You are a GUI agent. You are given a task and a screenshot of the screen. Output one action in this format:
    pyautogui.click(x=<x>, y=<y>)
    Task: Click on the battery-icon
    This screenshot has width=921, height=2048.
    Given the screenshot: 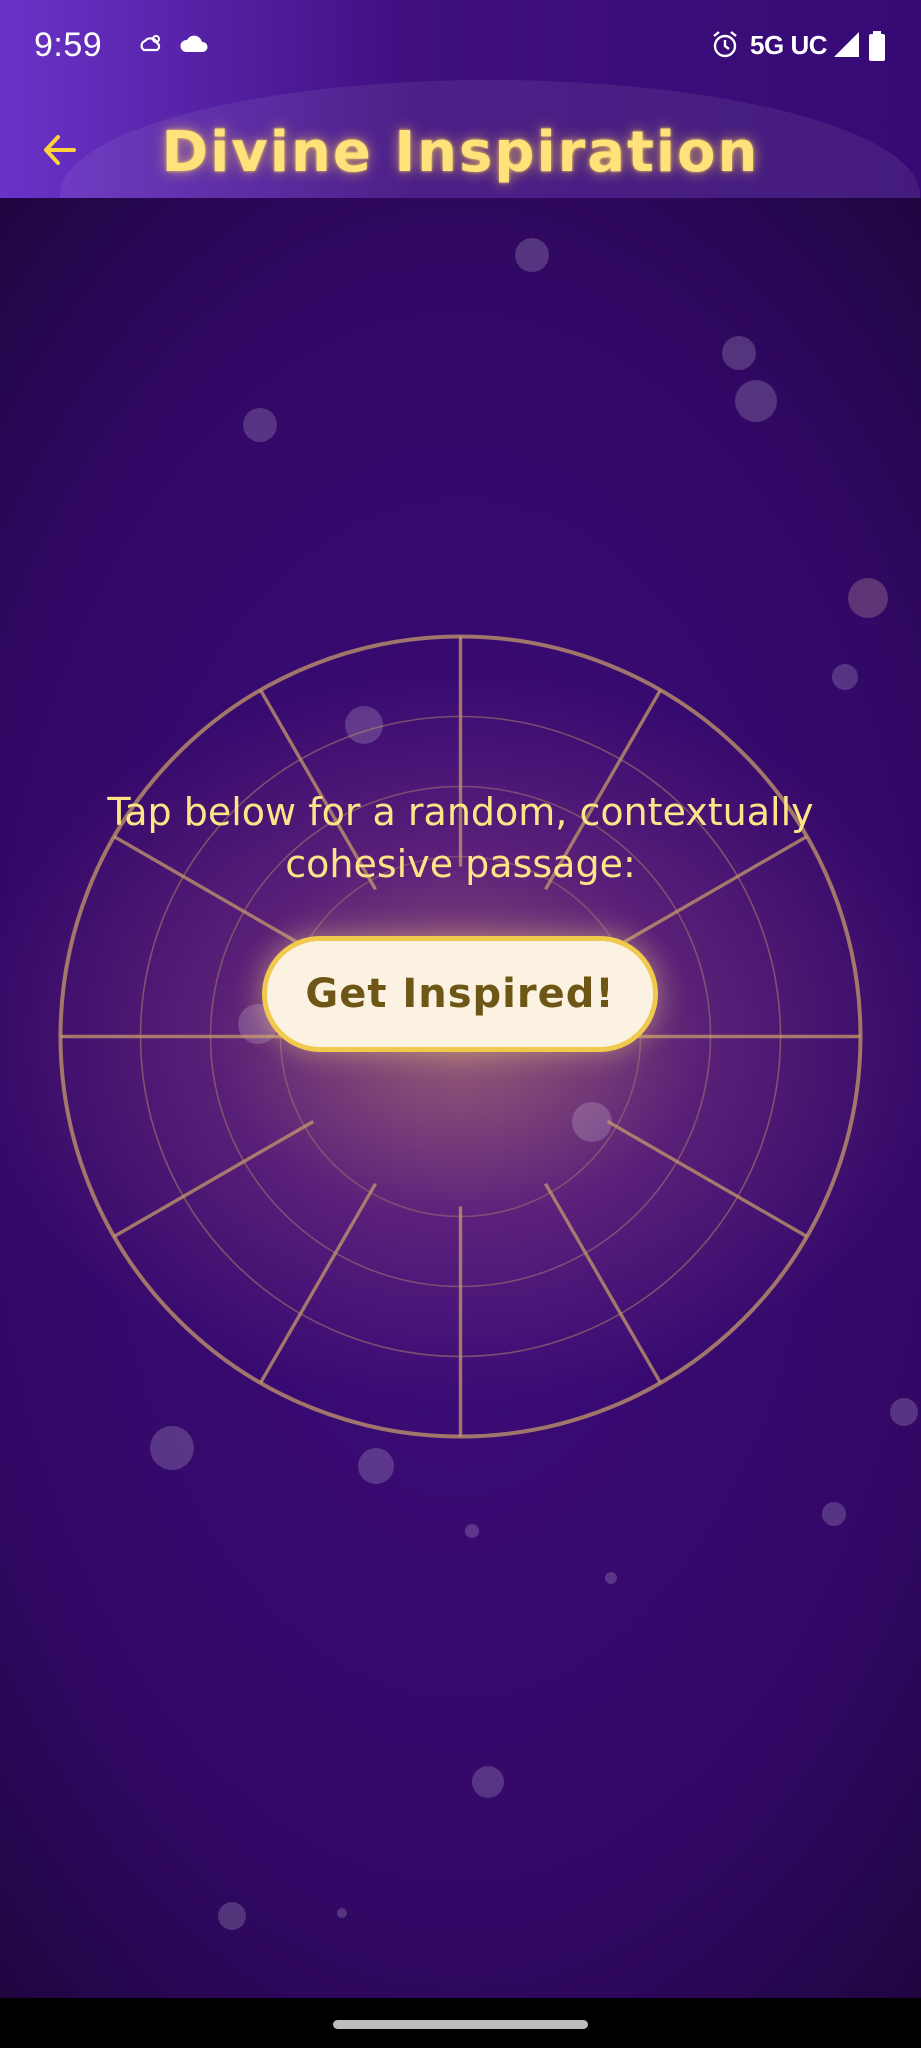 What is the action you would take?
    pyautogui.click(x=881, y=45)
    